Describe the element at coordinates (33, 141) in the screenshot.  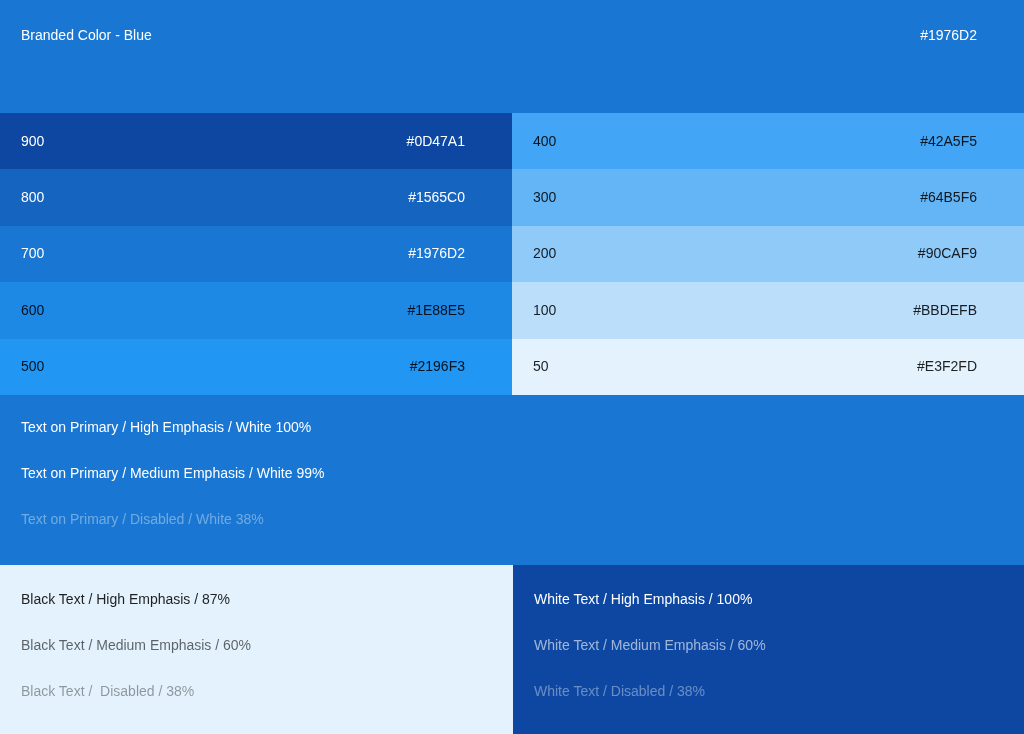
I see `shade-label: 900` at that location.